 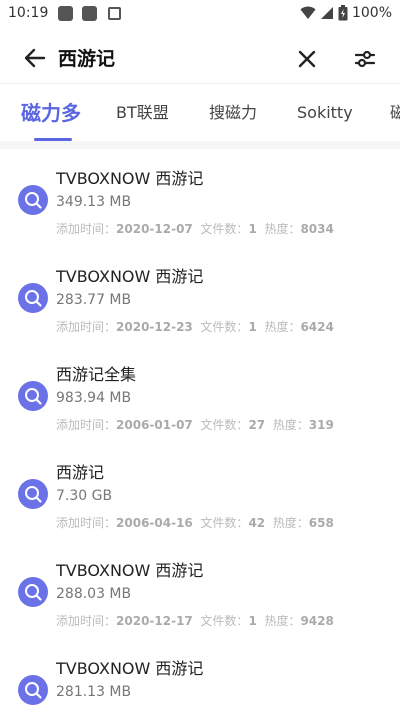 I want to click on result-meta: 添加时间：2006-01-07 文件数：27 热度：319, so click(x=195, y=425).